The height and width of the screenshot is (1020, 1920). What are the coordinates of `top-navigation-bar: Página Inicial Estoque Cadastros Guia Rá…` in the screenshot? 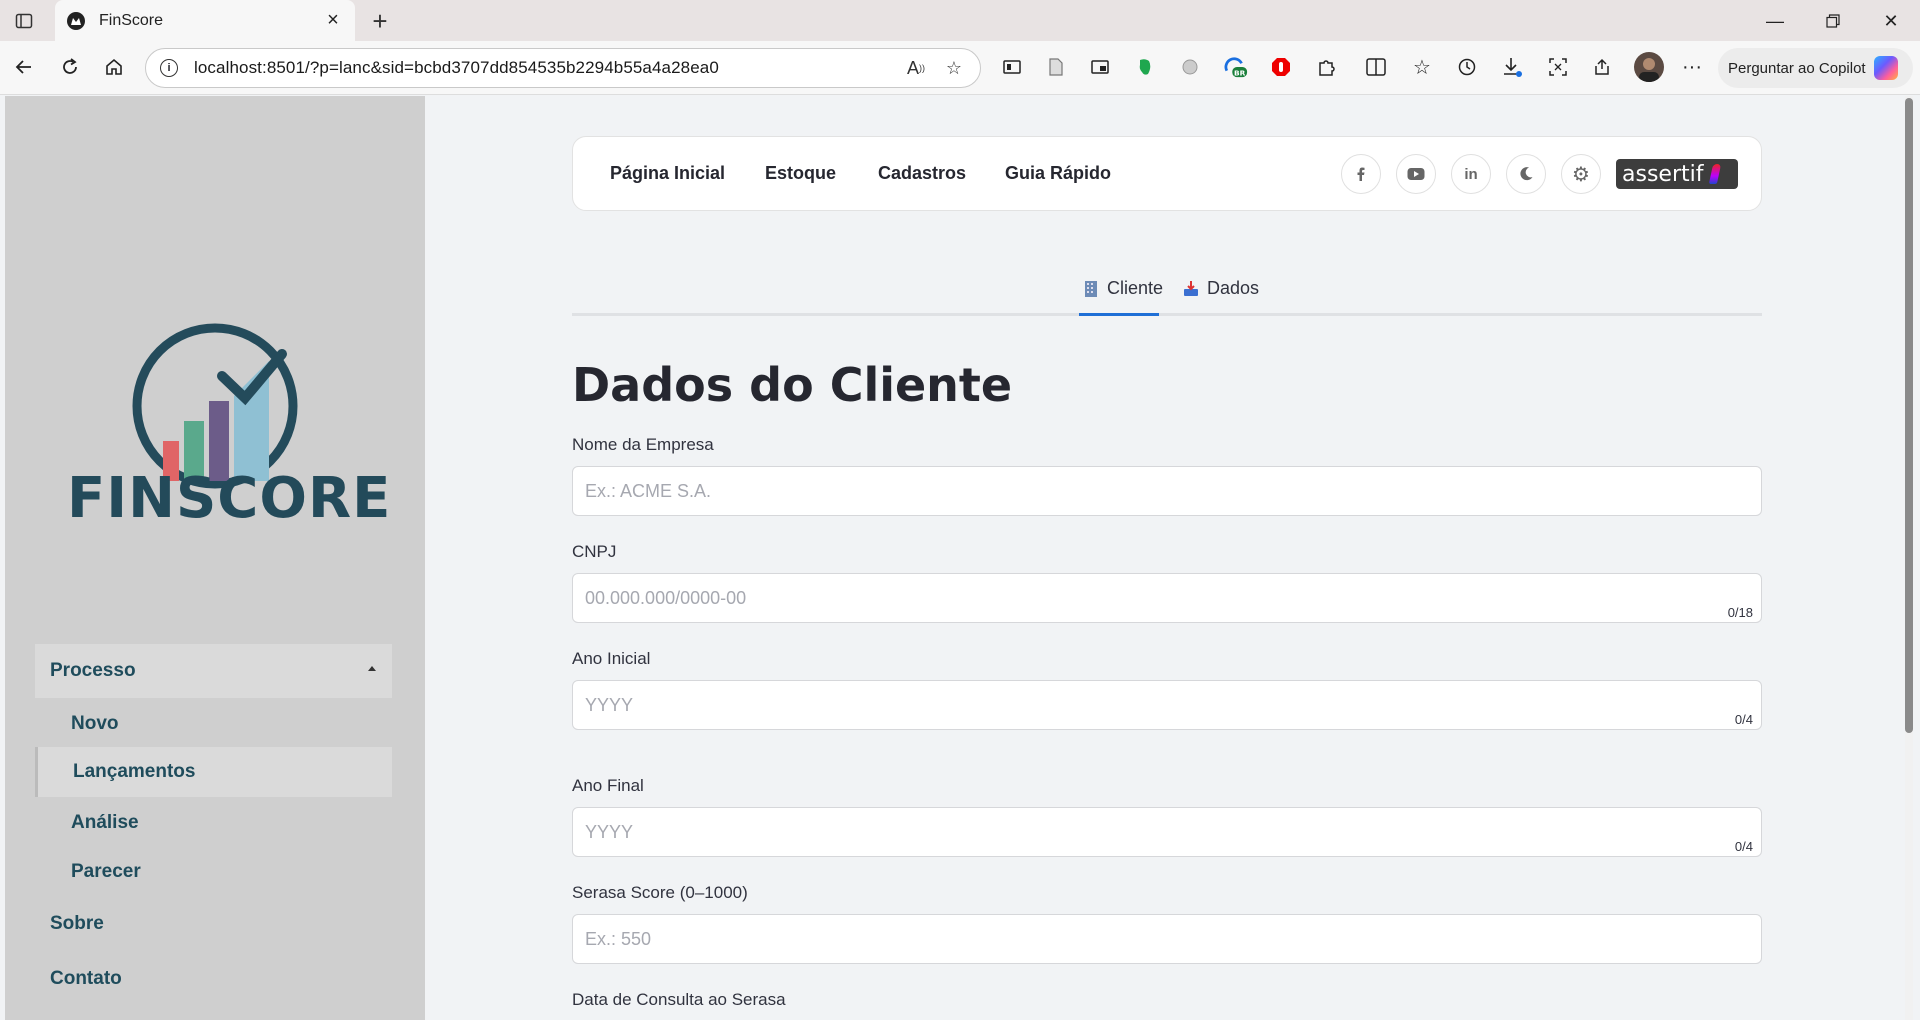 It's located at (1167, 173).